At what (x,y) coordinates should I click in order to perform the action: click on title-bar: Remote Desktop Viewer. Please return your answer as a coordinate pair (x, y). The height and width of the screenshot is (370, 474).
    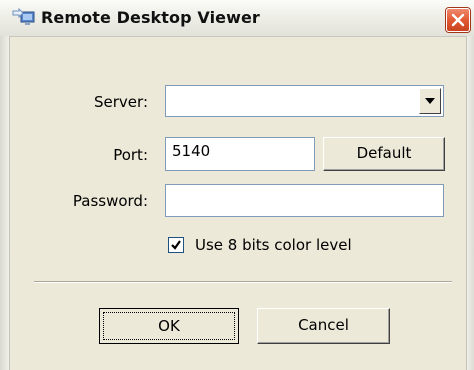
    Looking at the image, I should click on (237, 18).